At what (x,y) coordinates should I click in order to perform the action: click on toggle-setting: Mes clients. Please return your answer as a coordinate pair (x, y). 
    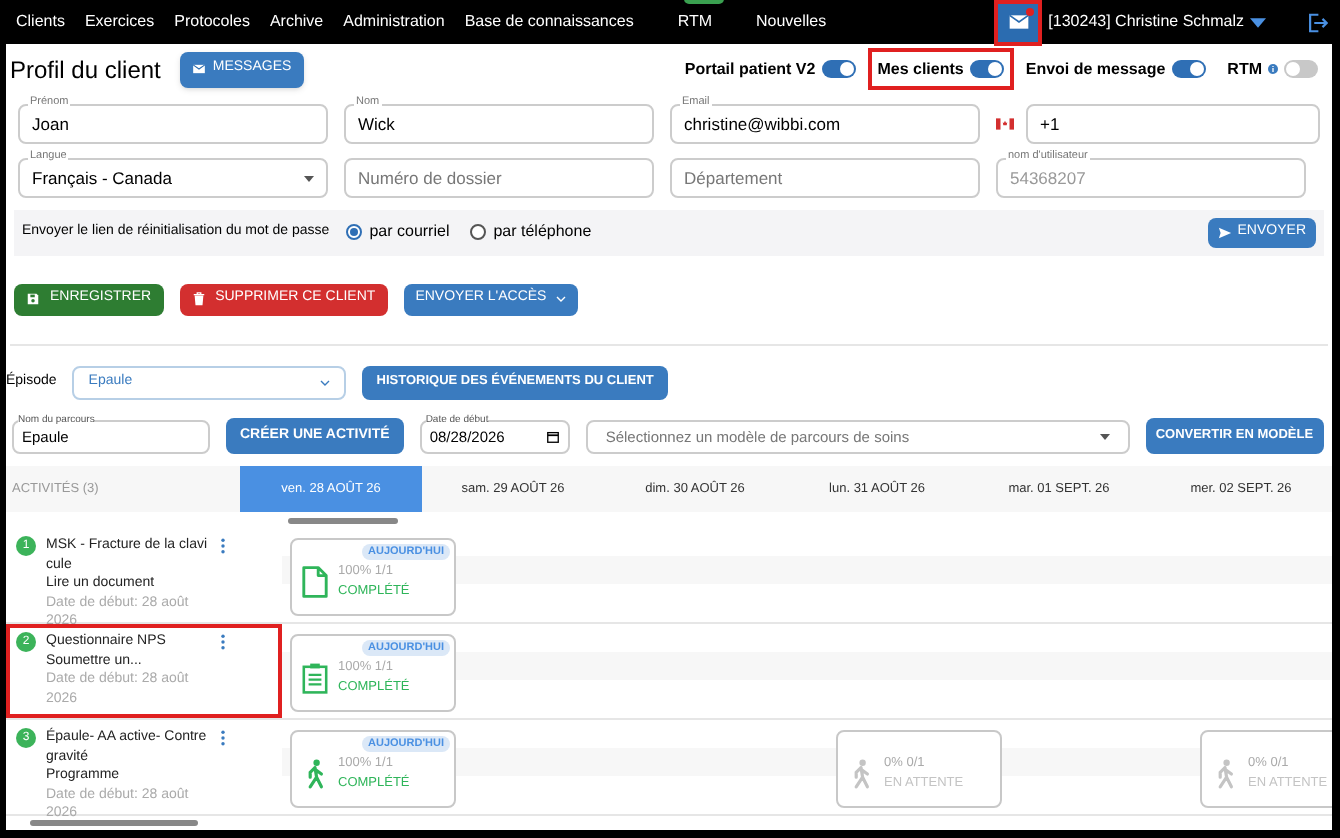
    Looking at the image, I should click on (940, 69).